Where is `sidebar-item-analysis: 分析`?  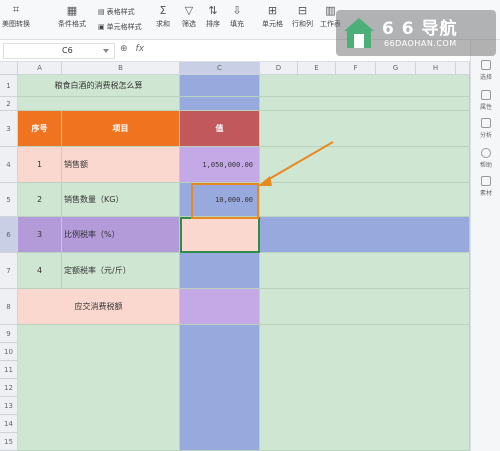 sidebar-item-analysis: 分析 is located at coordinates (485, 128).